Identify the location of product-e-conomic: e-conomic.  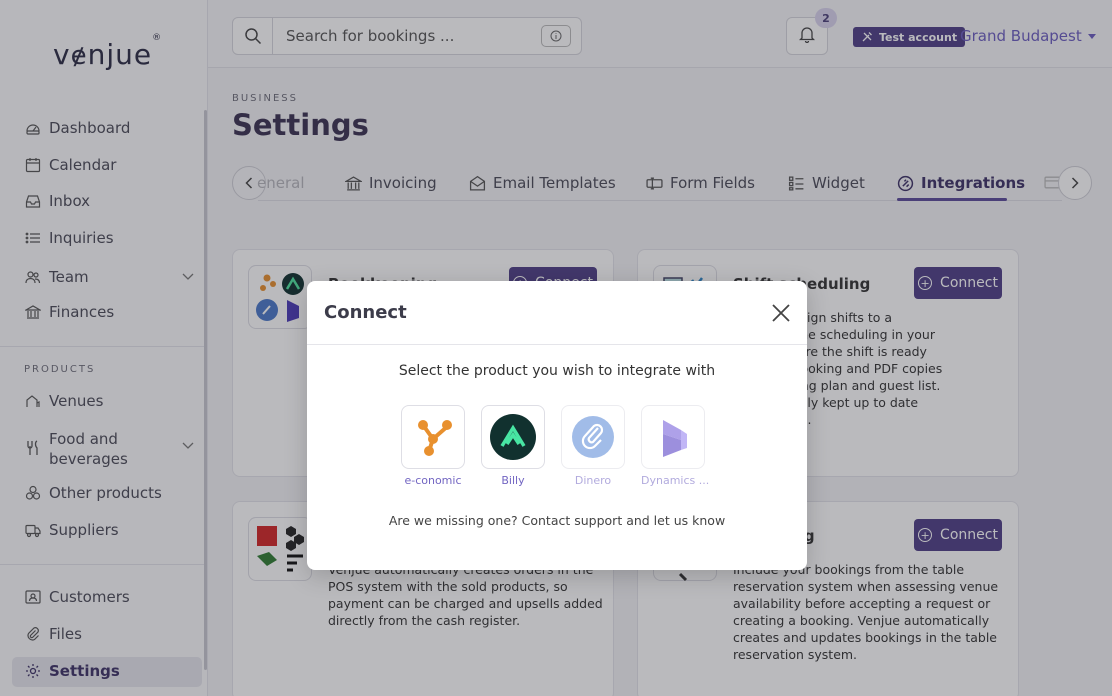
(433, 446).